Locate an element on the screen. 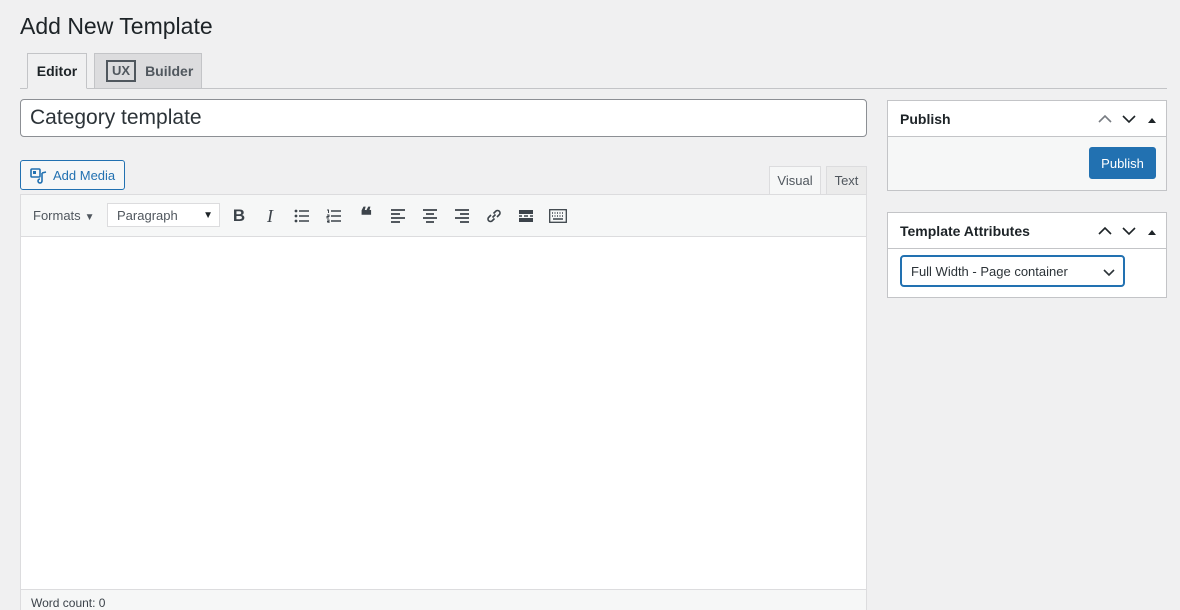 The height and width of the screenshot is (610, 1180). bullet-list-icon is located at coordinates (302, 216).